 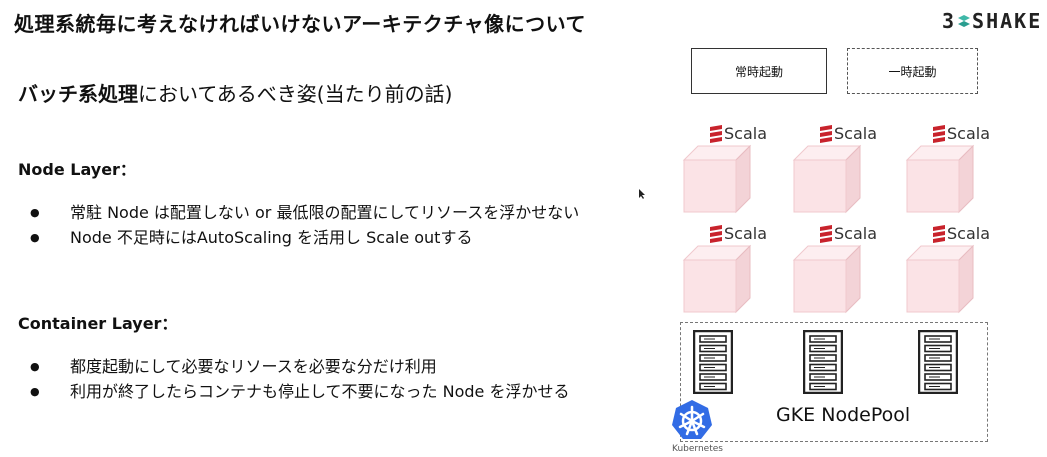 I want to click on kubernetes-icon, so click(x=692, y=419).